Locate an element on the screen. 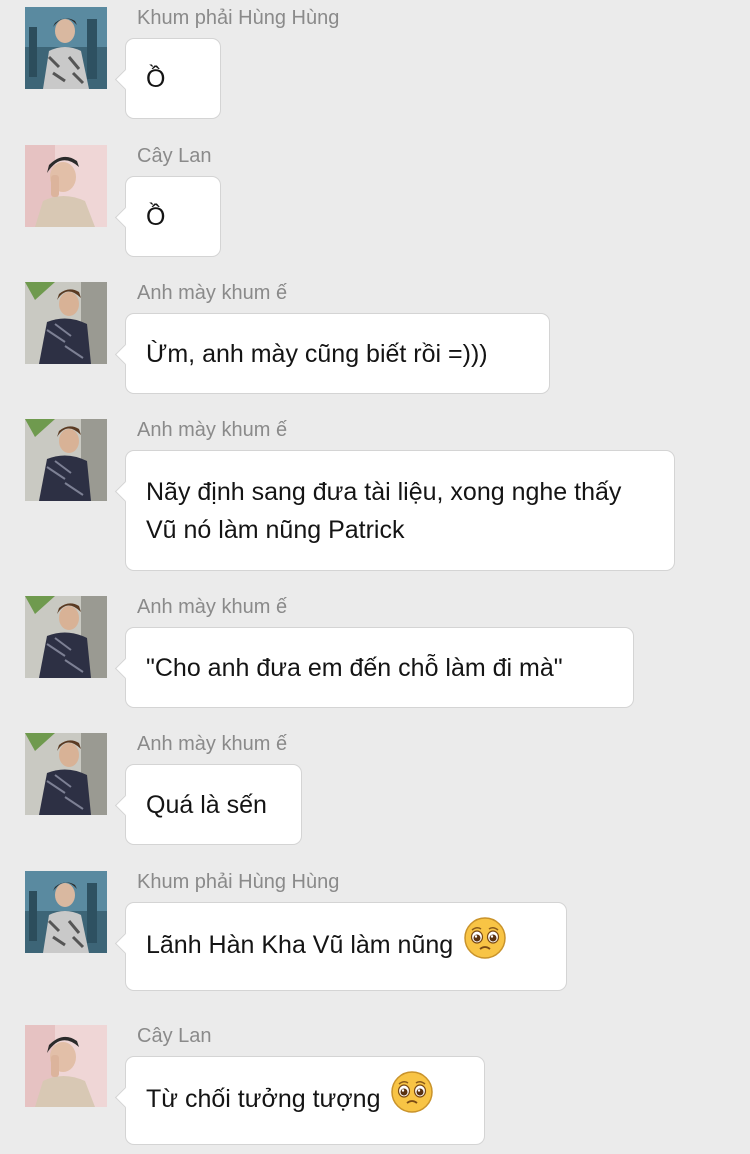  message-text: Lãnh Hàn Kha Vũ làm nũng is located at coordinates (326, 944).